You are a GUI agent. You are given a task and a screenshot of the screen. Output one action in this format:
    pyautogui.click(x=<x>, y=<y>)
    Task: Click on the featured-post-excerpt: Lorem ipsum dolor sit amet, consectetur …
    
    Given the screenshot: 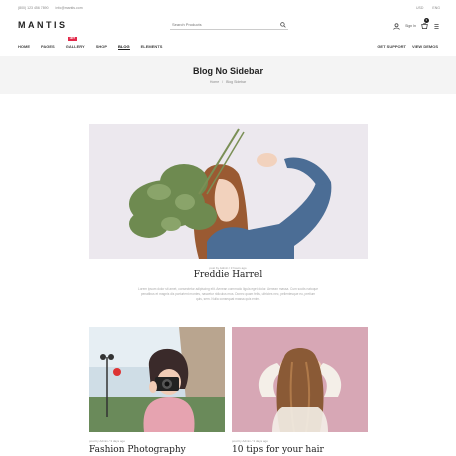 What is the action you would take?
    pyautogui.click(x=228, y=294)
    